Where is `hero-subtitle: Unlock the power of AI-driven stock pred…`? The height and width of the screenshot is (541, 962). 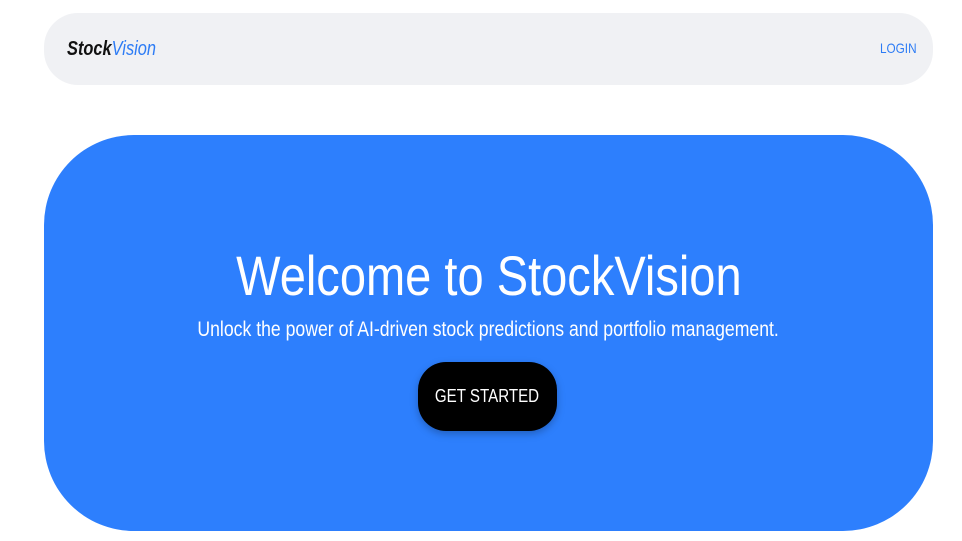
hero-subtitle: Unlock the power of AI-driven stock pred… is located at coordinates (488, 329).